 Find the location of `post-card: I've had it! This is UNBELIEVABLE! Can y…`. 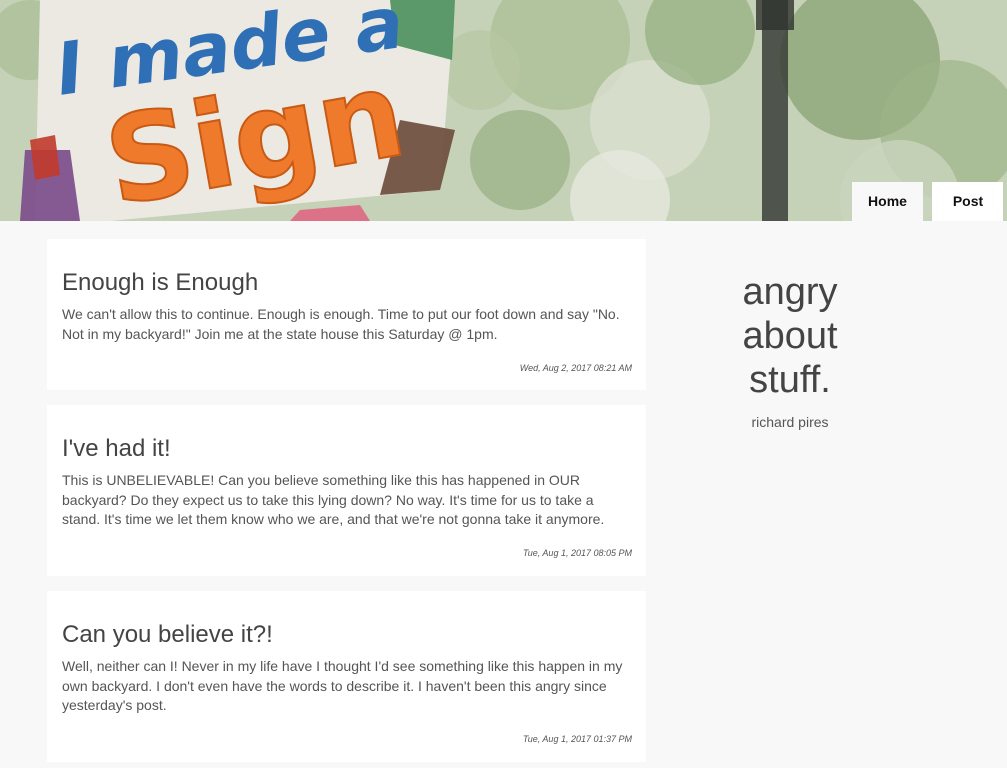

post-card: I've had it! This is UNBELIEVABLE! Can y… is located at coordinates (346, 490).